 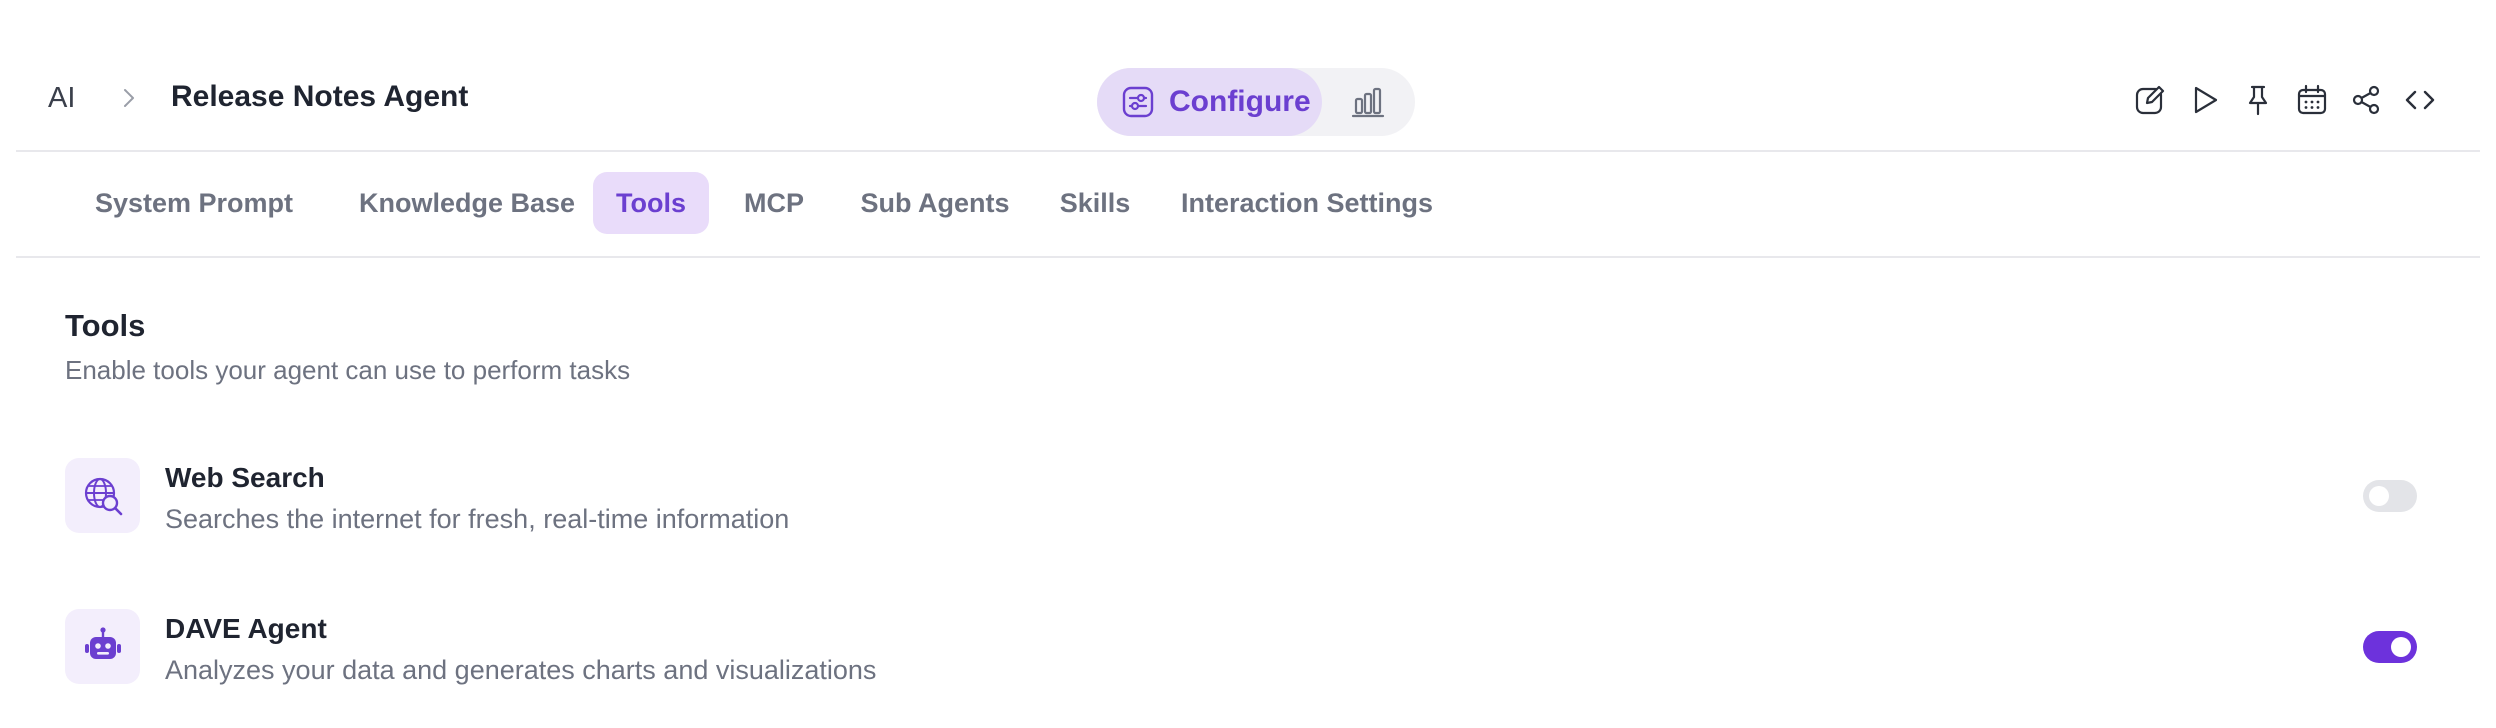 What do you see at coordinates (320, 96) in the screenshot?
I see `page-title: Release Notes Agent` at bounding box center [320, 96].